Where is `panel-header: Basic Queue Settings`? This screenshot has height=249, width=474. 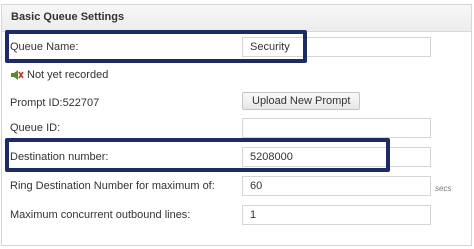 panel-header: Basic Queue Settings is located at coordinates (236, 18).